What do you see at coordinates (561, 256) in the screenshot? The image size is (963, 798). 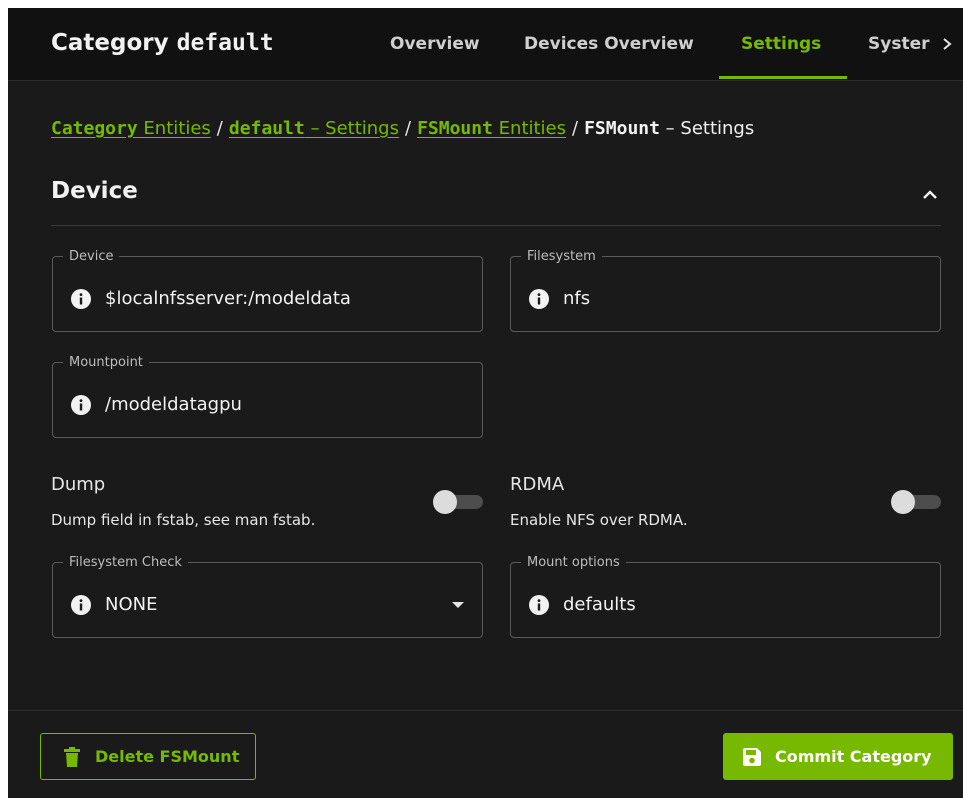 I see `filesystem-field-label: Filesystem` at bounding box center [561, 256].